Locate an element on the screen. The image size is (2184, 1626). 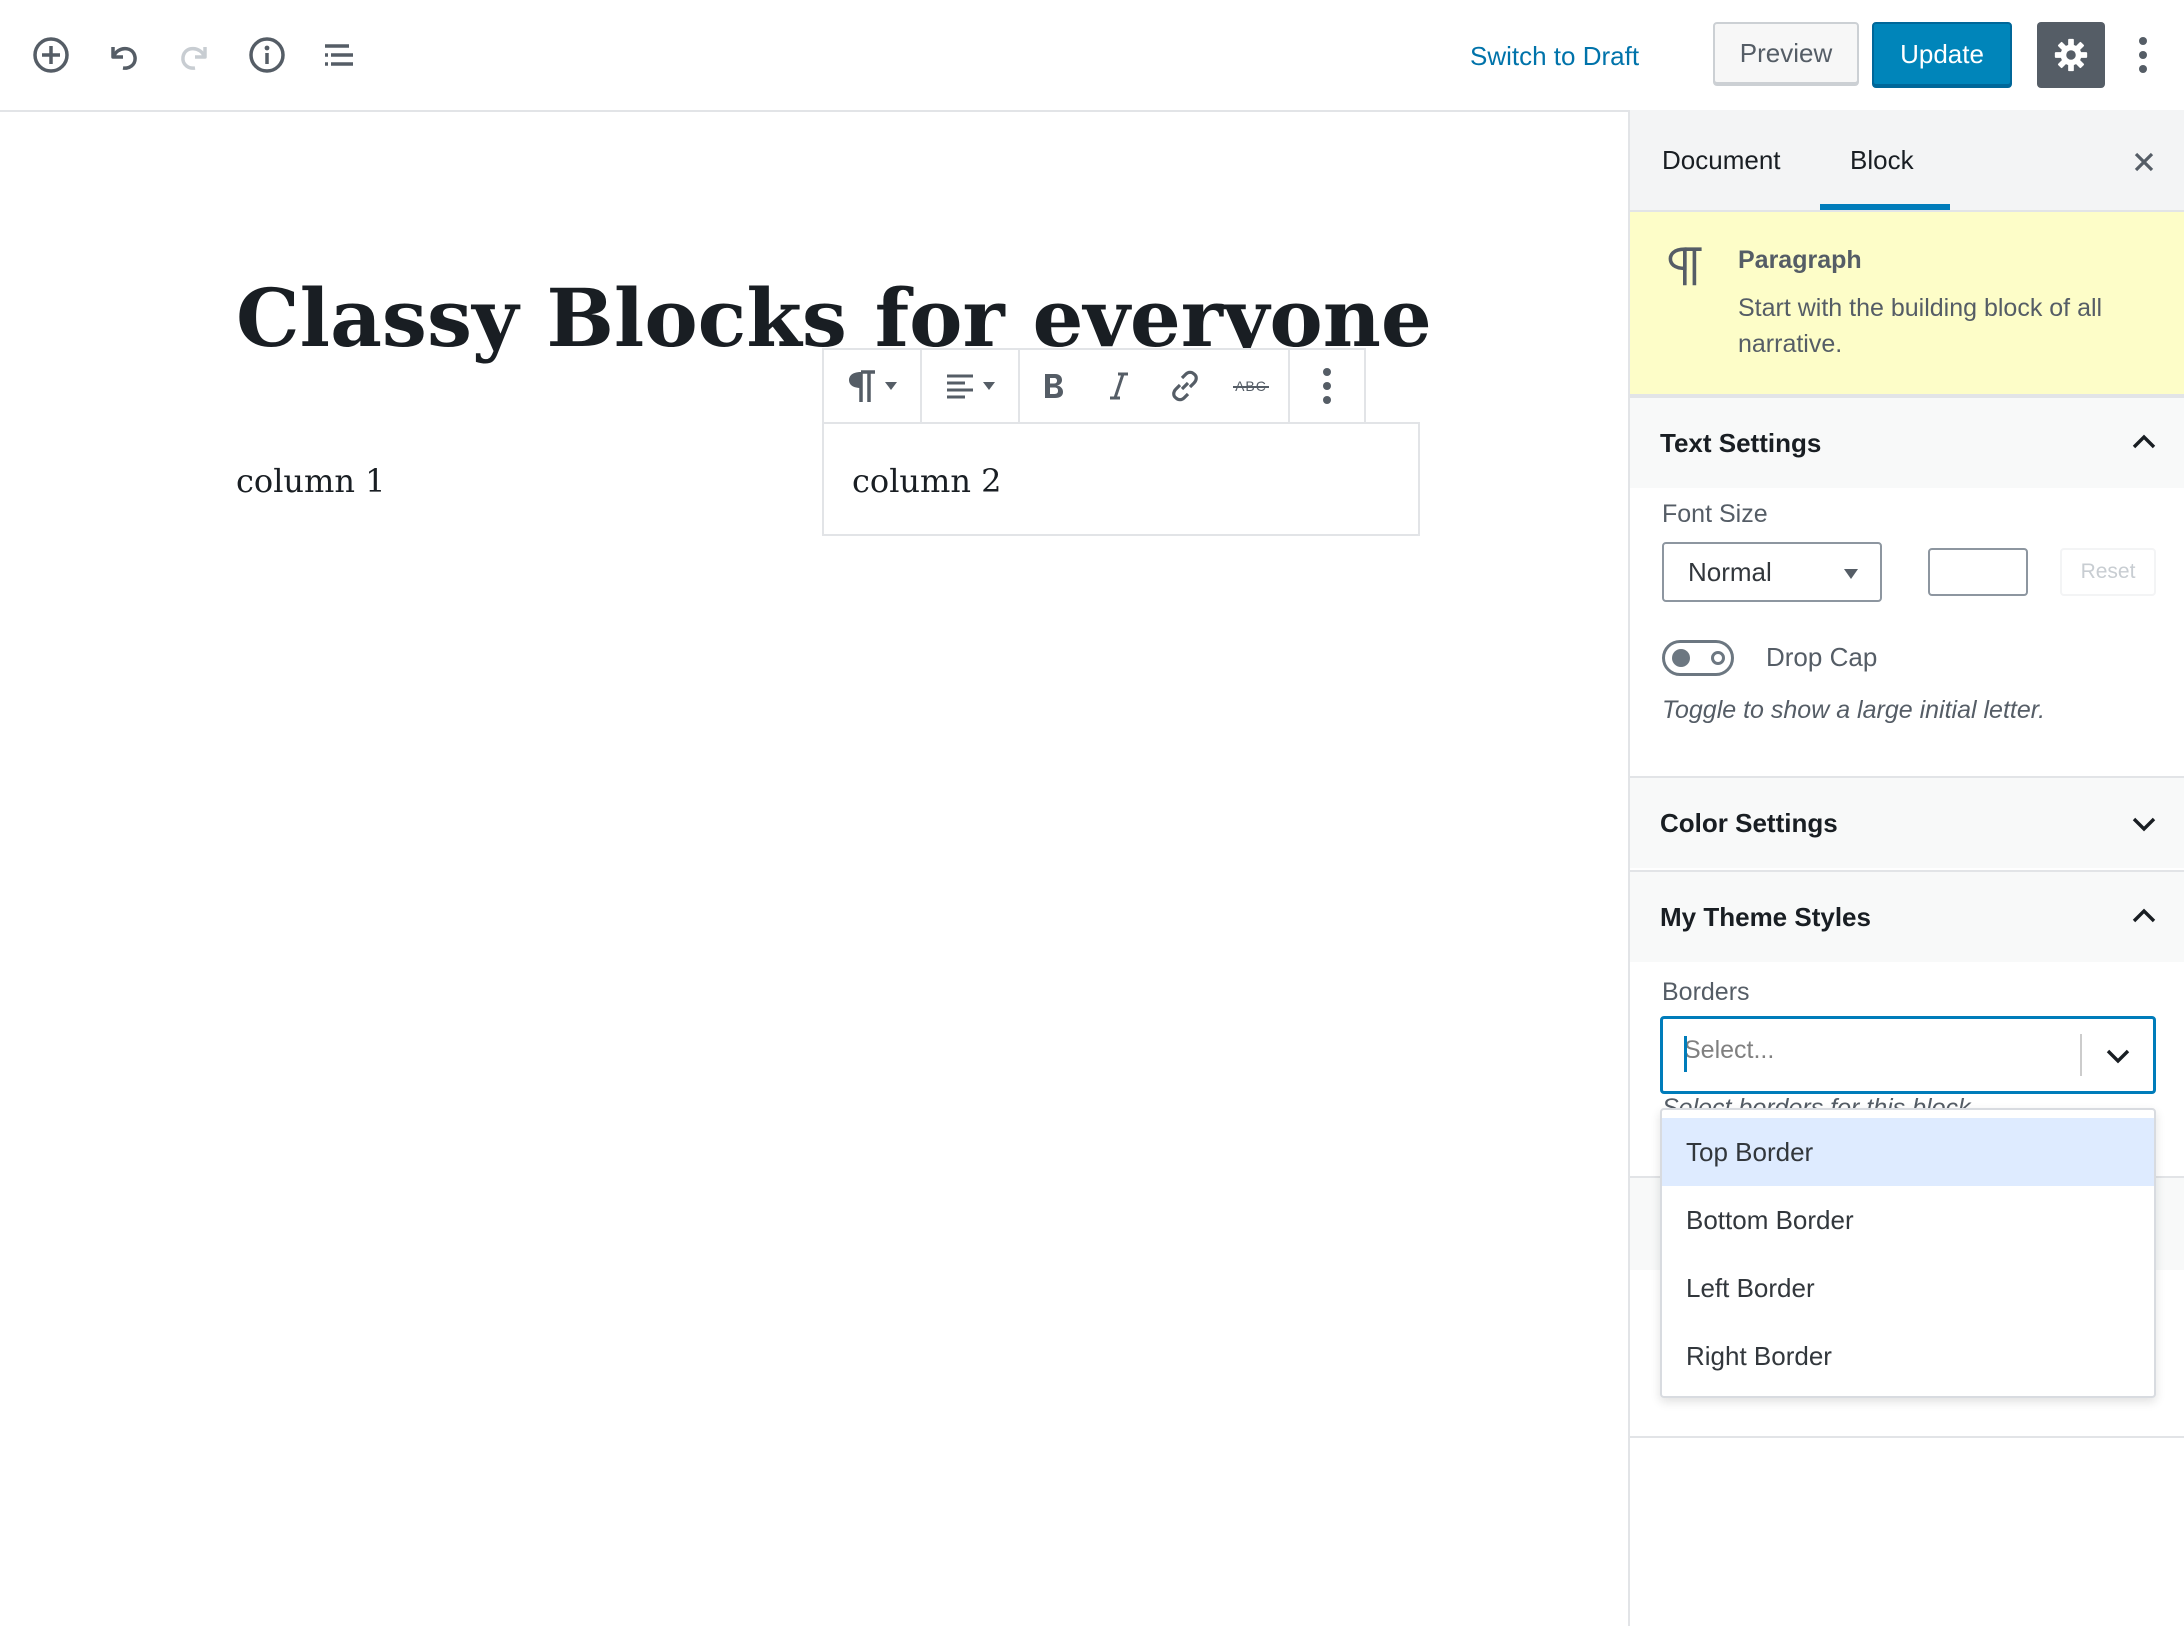
more-menu-button is located at coordinates (2143, 55).